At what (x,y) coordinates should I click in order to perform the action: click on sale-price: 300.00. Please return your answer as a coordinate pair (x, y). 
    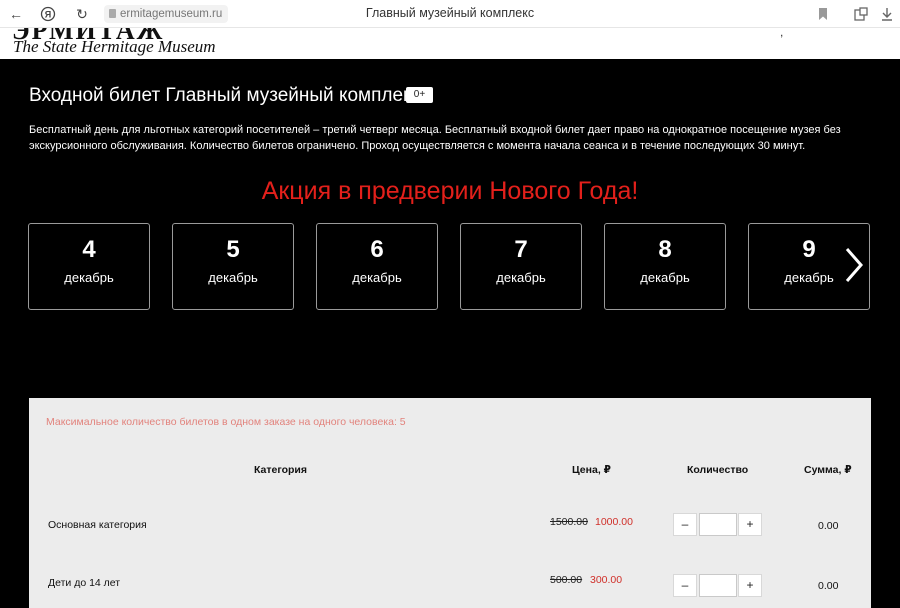
    Looking at the image, I should click on (606, 580).